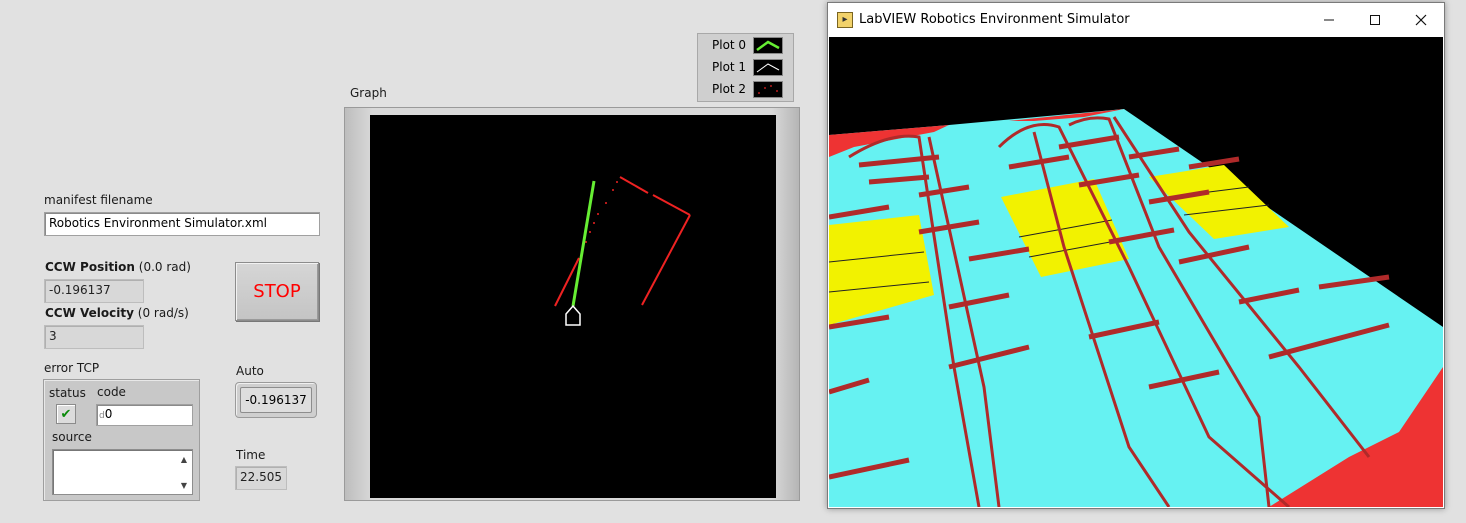 Image resolution: width=1466 pixels, height=523 pixels. I want to click on ccw-velocity-label-unit: (0 rad/s), so click(163, 313).